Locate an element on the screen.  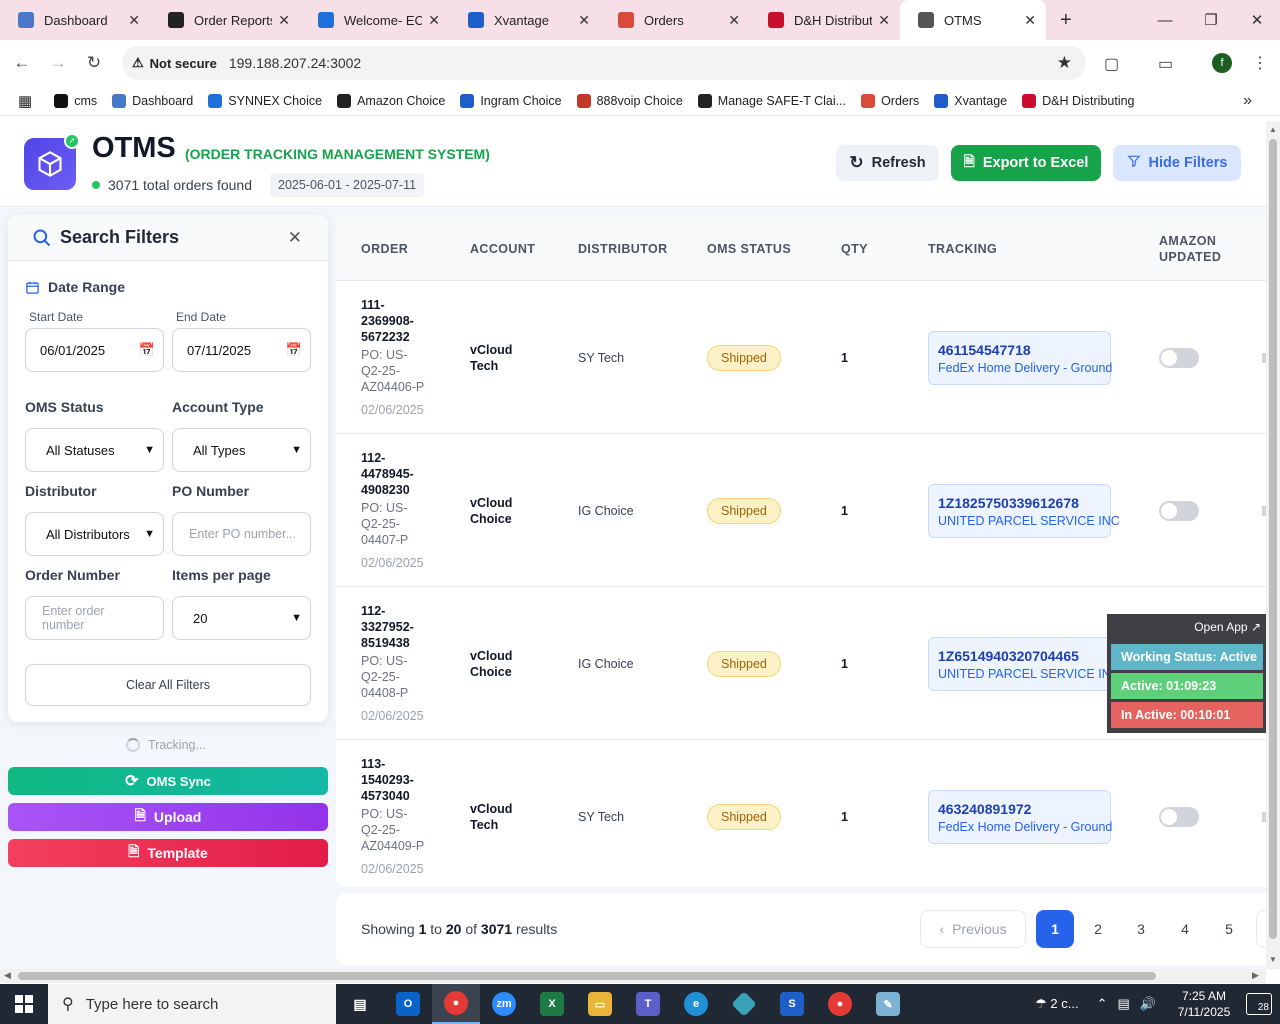
teams-icon: T is located at coordinates (648, 1004).